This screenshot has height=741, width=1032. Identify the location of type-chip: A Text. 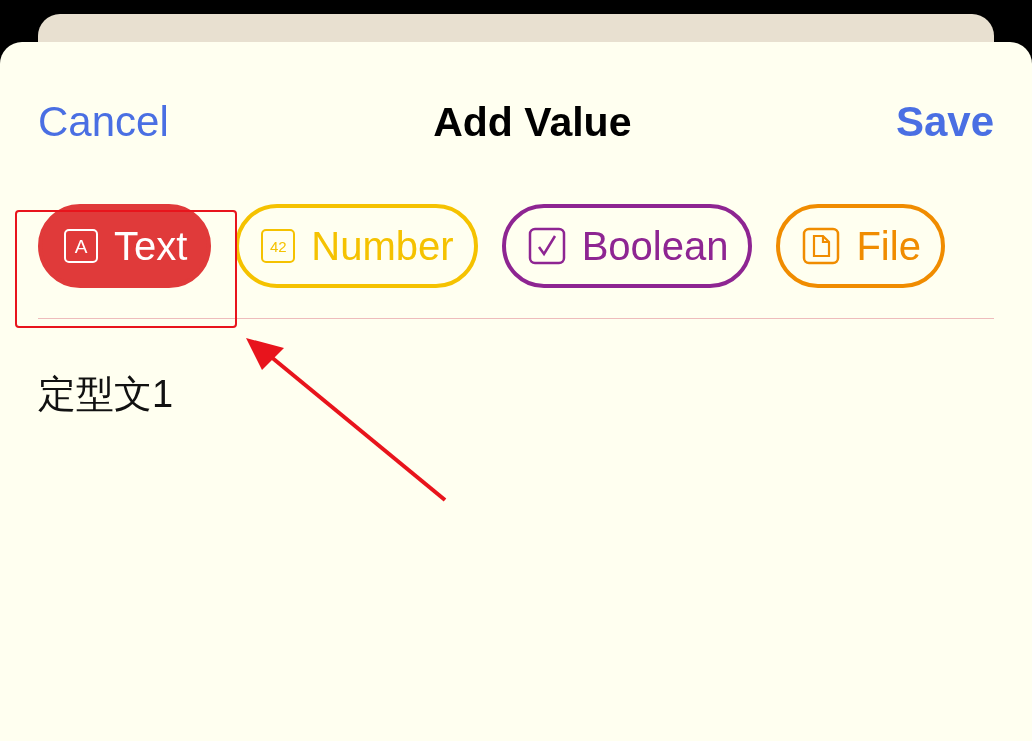
(125, 246).